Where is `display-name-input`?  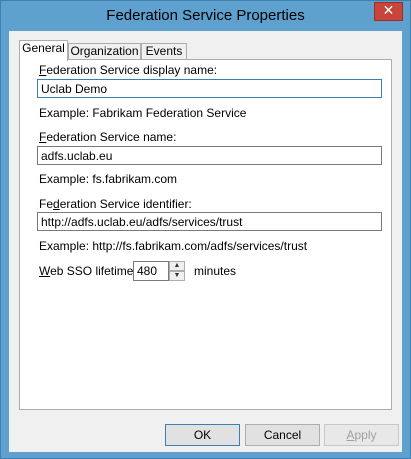
display-name-input is located at coordinates (209, 88).